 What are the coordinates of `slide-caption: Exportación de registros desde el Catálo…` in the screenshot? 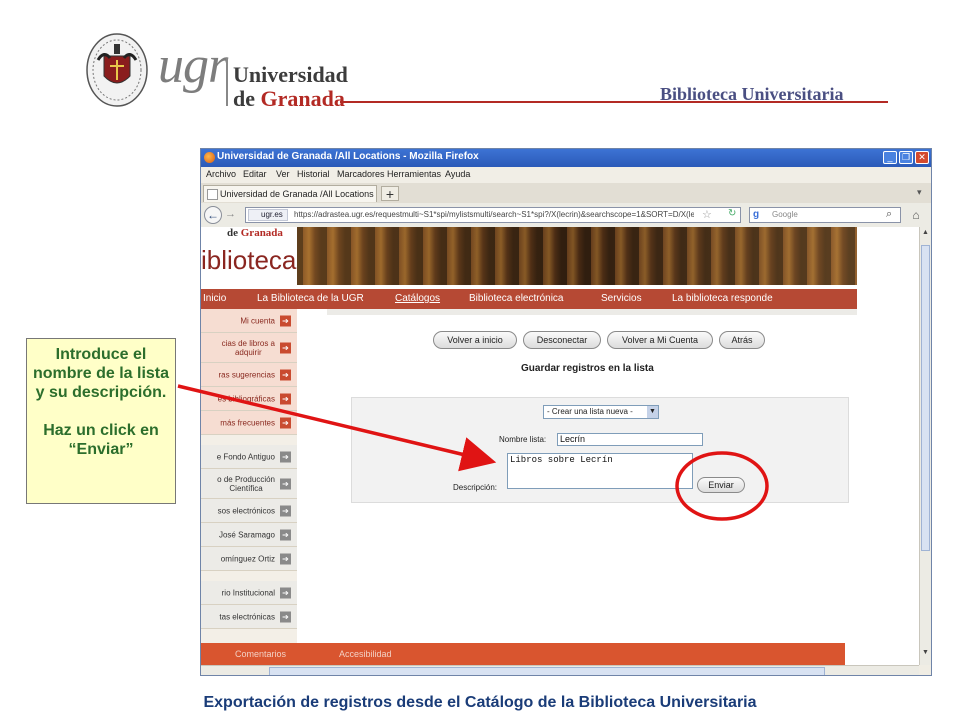 It's located at (480, 702).